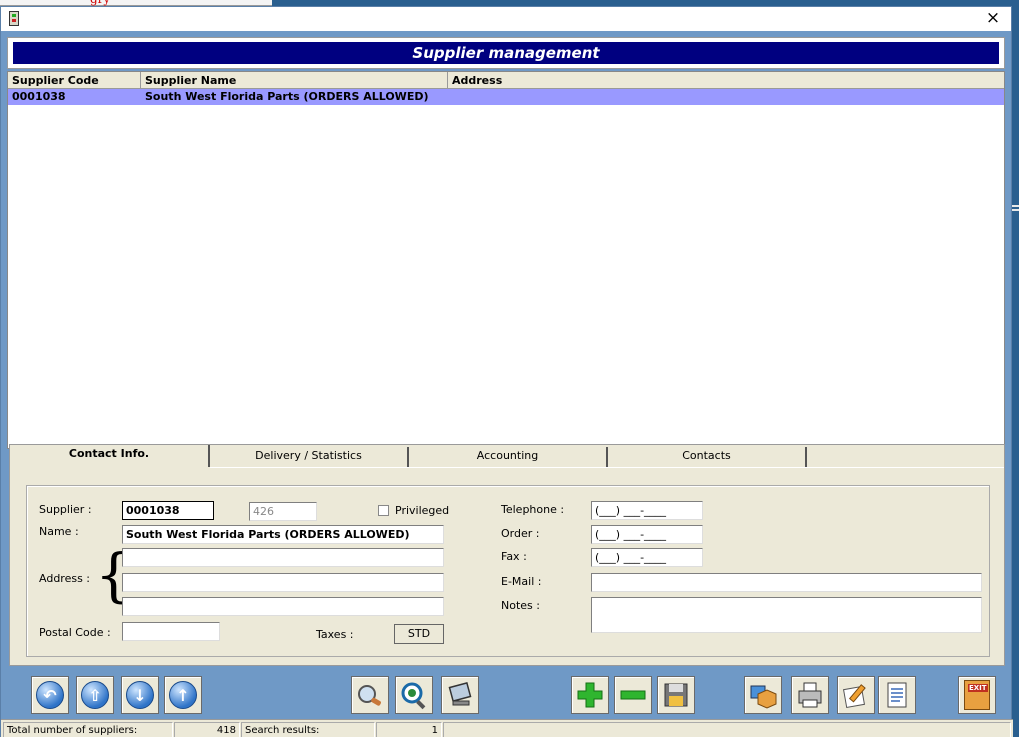 Image resolution: width=1019 pixels, height=737 pixels. I want to click on pencil-note-icon, so click(854, 696).